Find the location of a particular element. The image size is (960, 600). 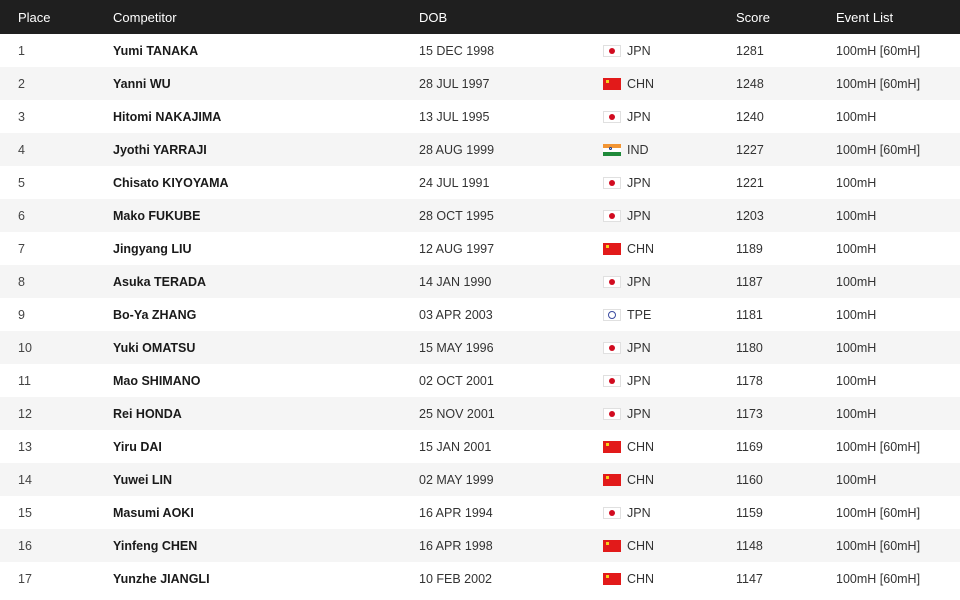

table-row: 13 Yiru DAI 15 JAN 2001 CHN 1169 100mH [60mH] is located at coordinates (480, 446).